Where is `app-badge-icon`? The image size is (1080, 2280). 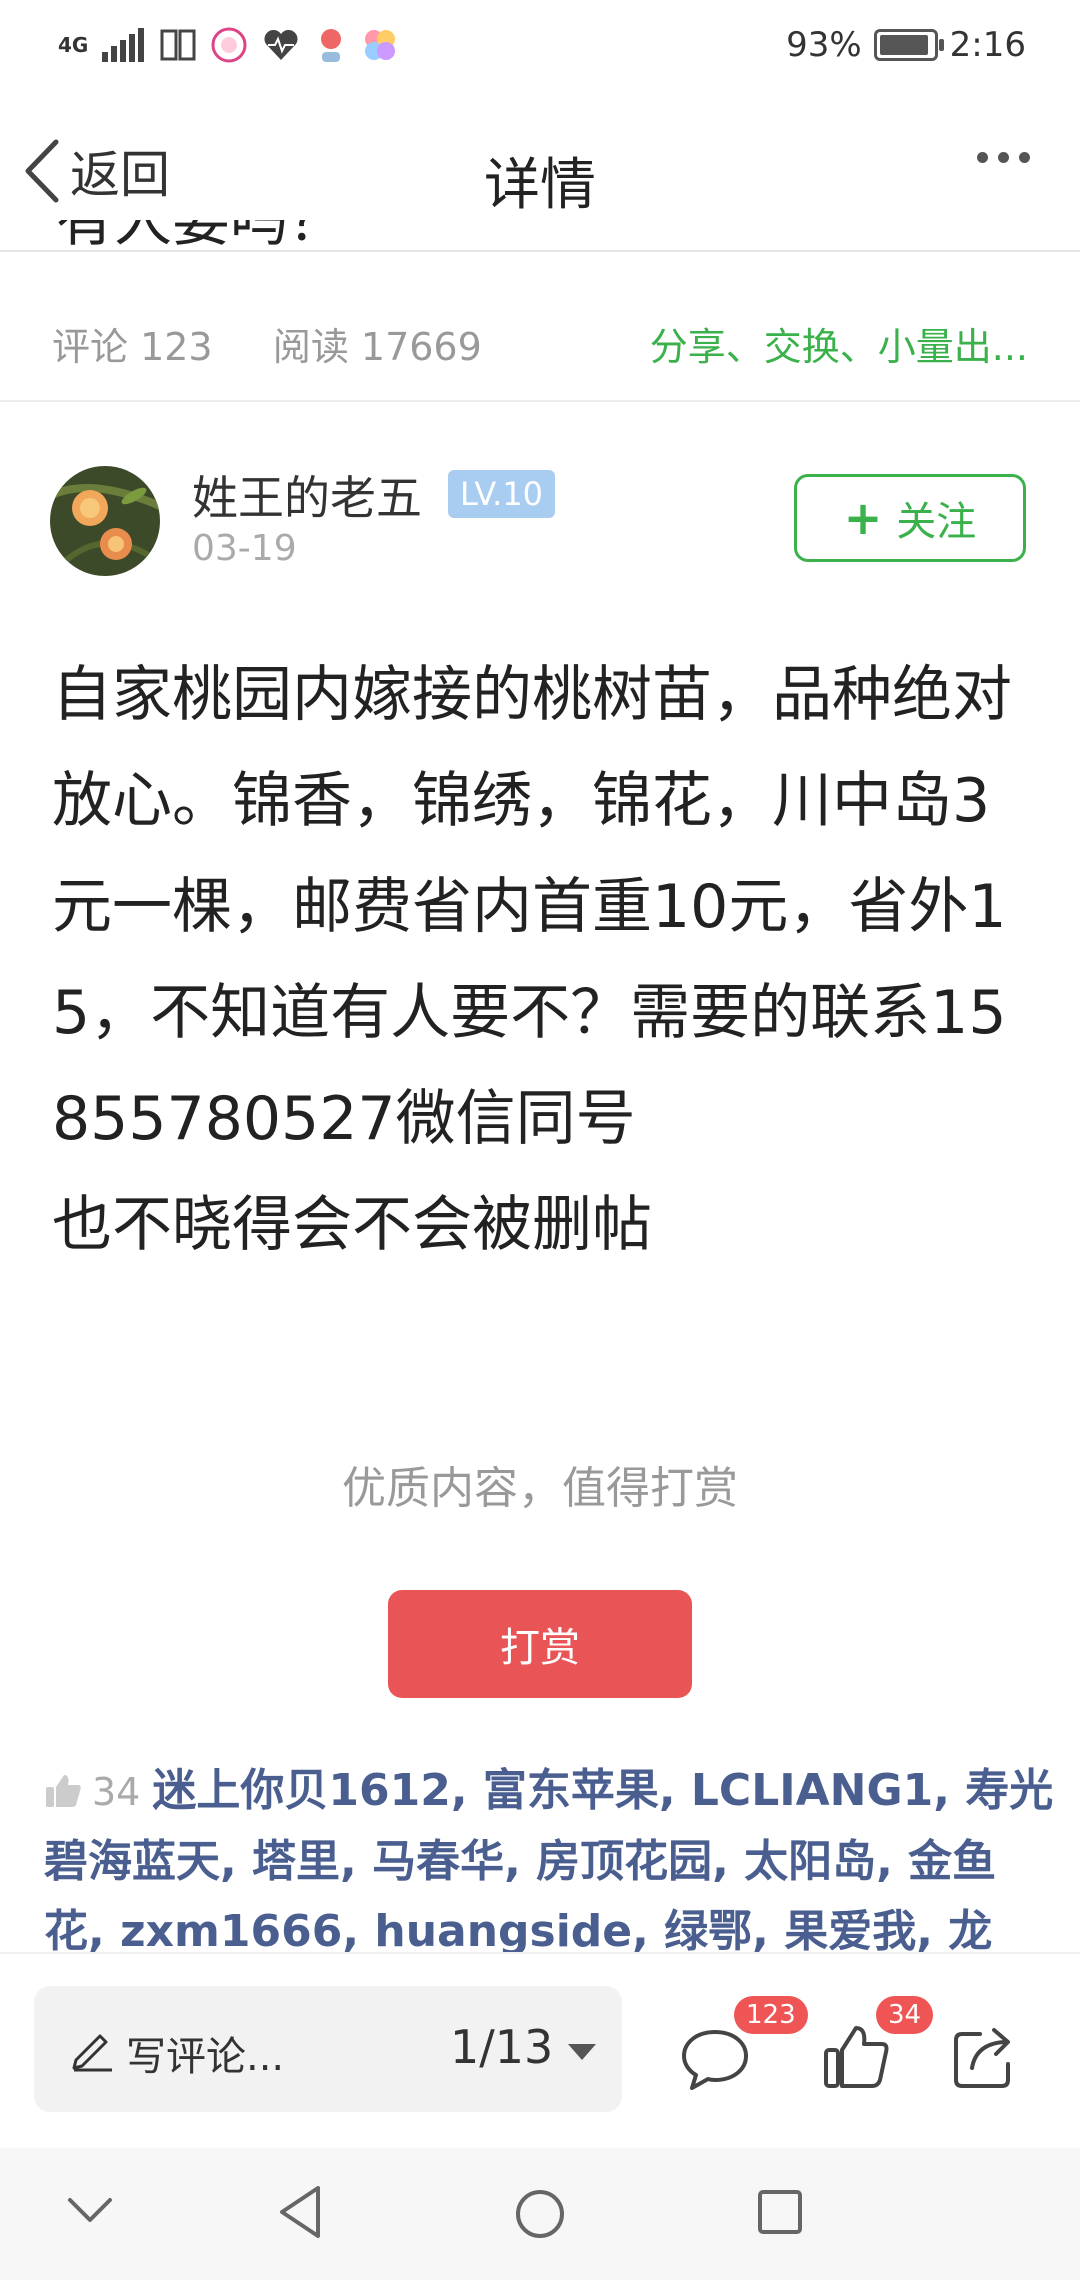
app-badge-icon is located at coordinates (229, 45).